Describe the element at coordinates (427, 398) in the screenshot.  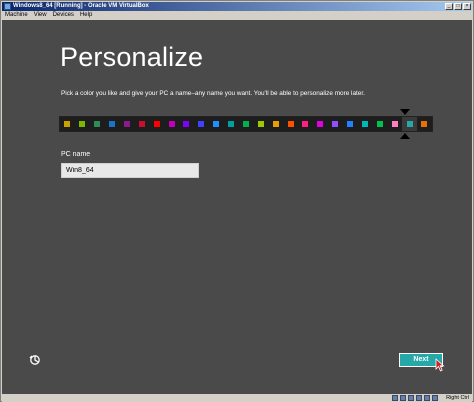
I see `shared-folders-icon` at that location.